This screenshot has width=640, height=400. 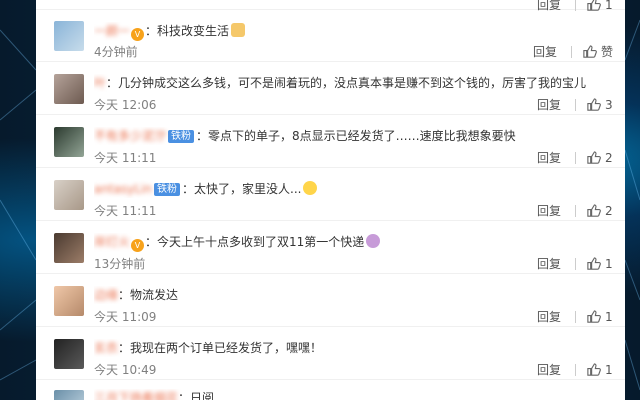 I want to click on username: antasyLin, so click(x=123, y=189).